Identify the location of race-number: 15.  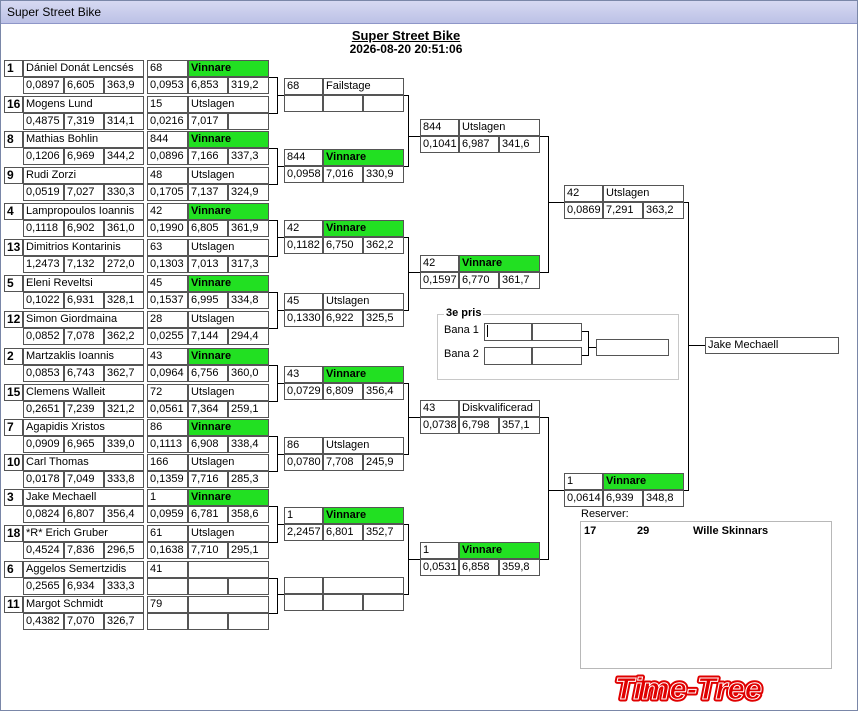
(167, 104).